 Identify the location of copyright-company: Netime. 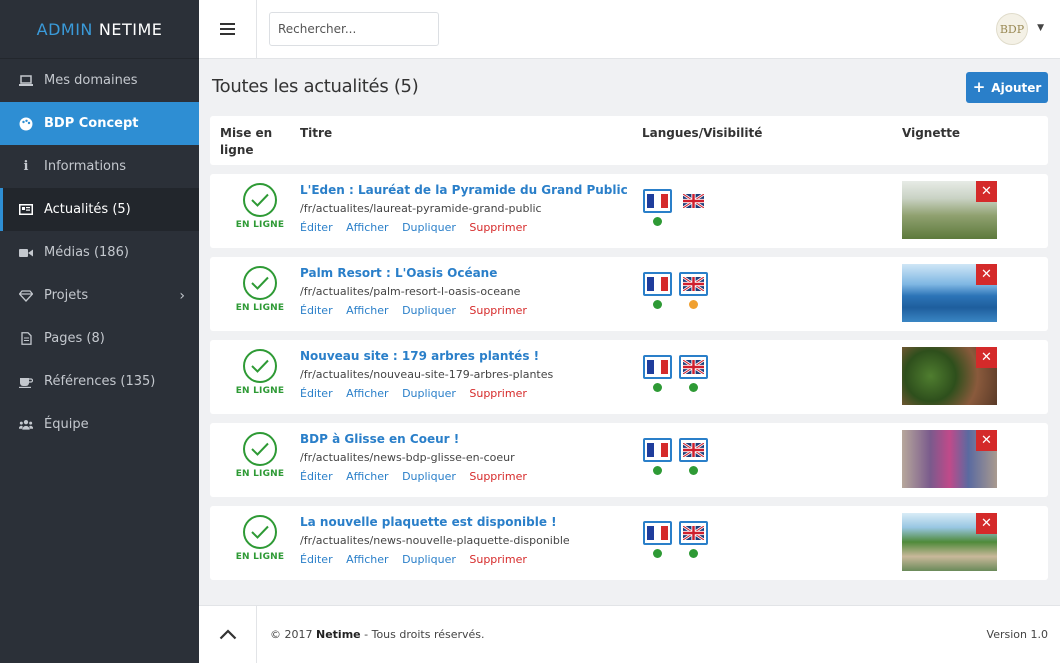
(338, 634).